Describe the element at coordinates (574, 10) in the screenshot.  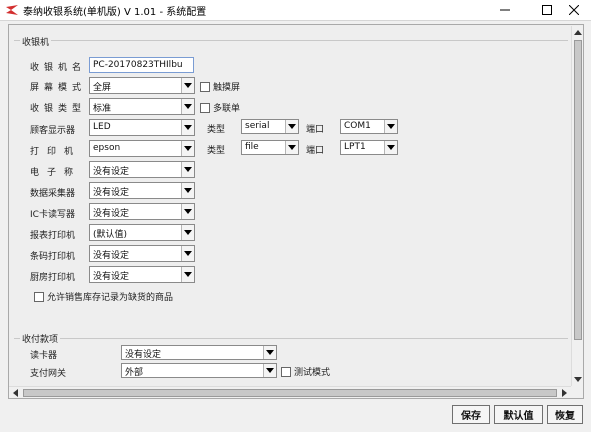
I see `close-button` at that location.